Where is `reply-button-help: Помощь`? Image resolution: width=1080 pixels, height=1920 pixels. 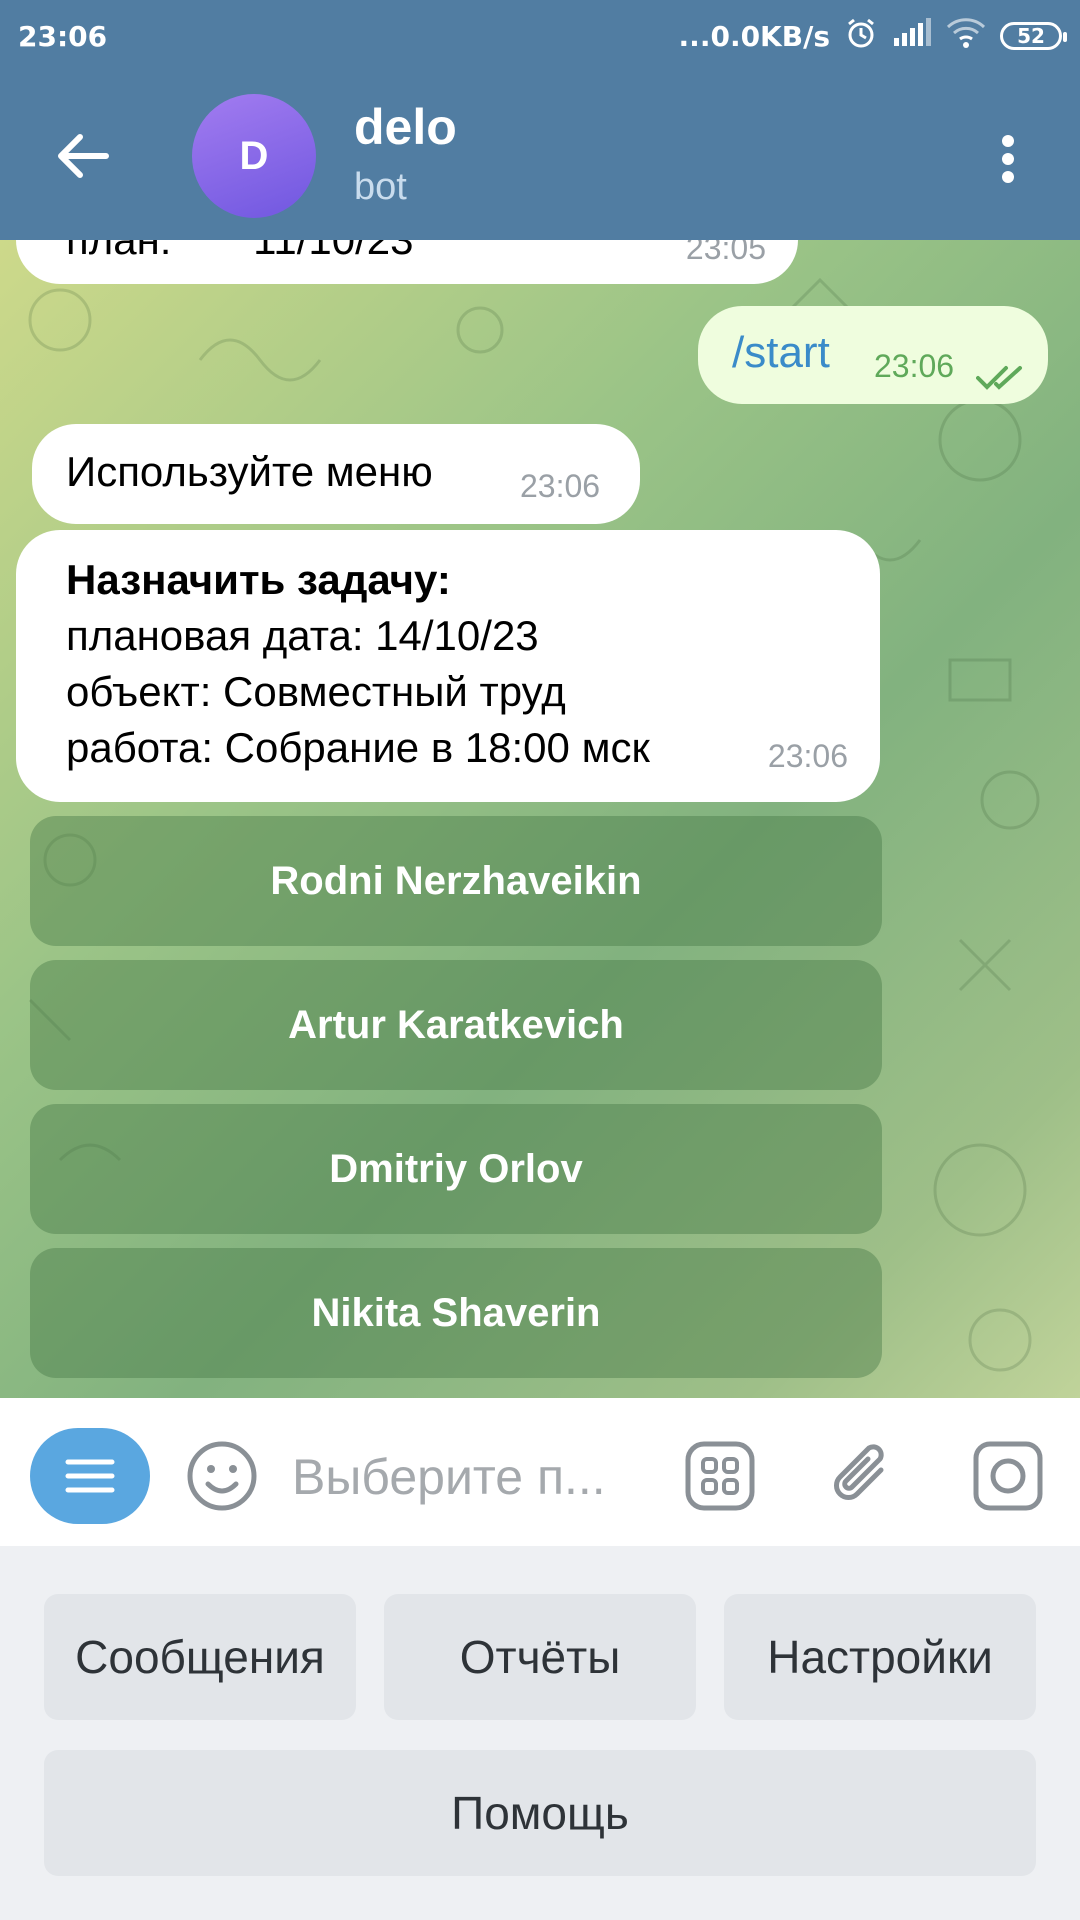
reply-button-help: Помощь is located at coordinates (540, 1813).